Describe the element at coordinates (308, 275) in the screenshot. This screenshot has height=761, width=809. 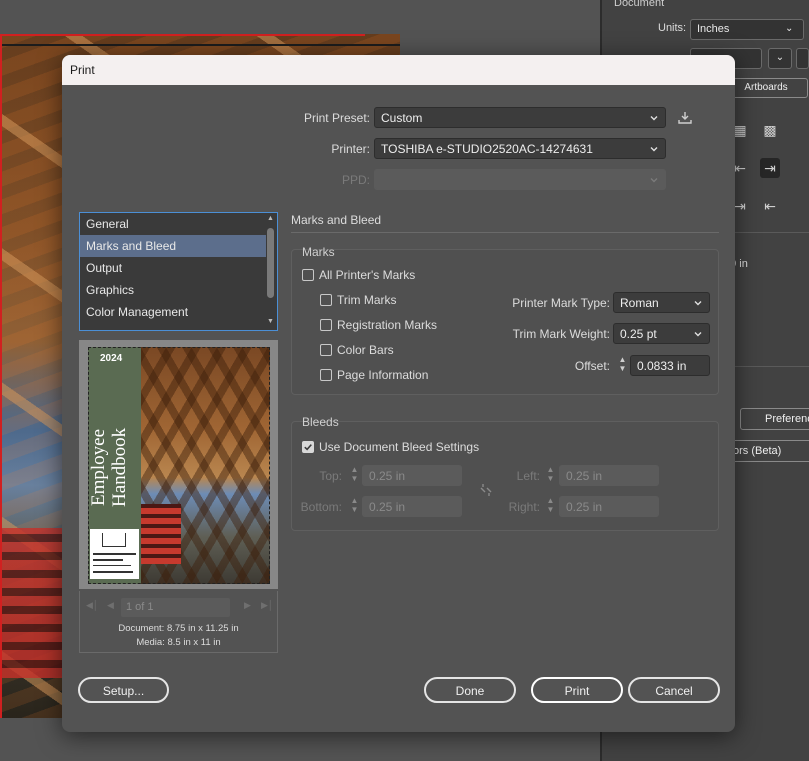
I see `all-printers-marks-checkbox` at that location.